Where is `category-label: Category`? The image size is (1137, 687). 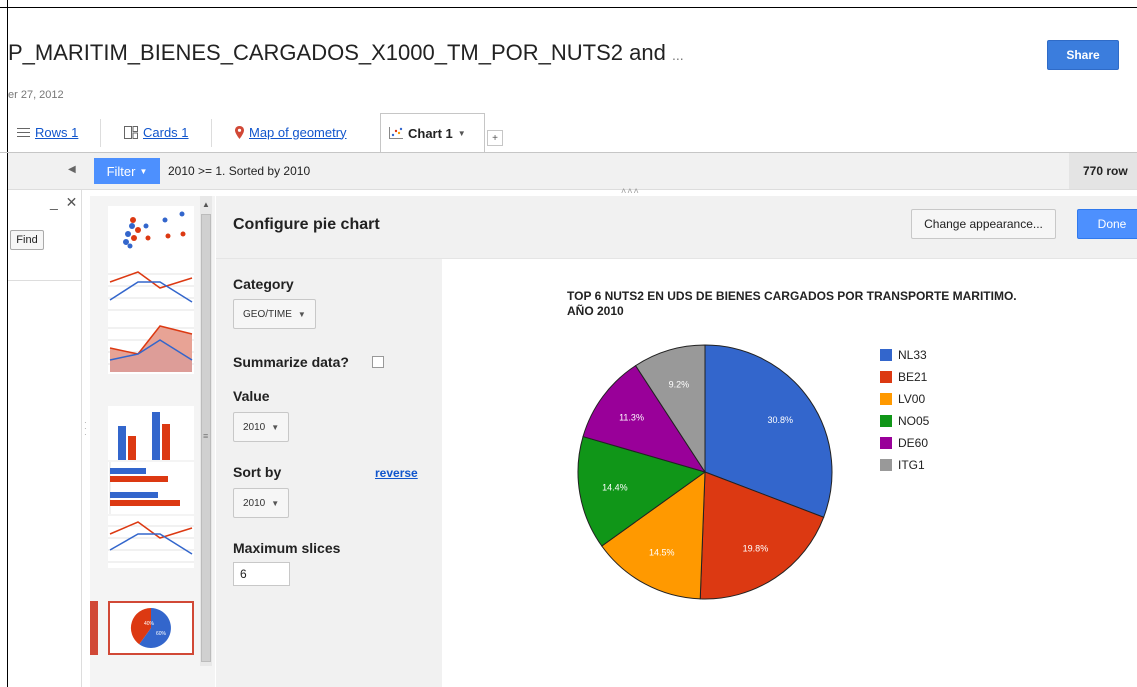 category-label: Category is located at coordinates (263, 284).